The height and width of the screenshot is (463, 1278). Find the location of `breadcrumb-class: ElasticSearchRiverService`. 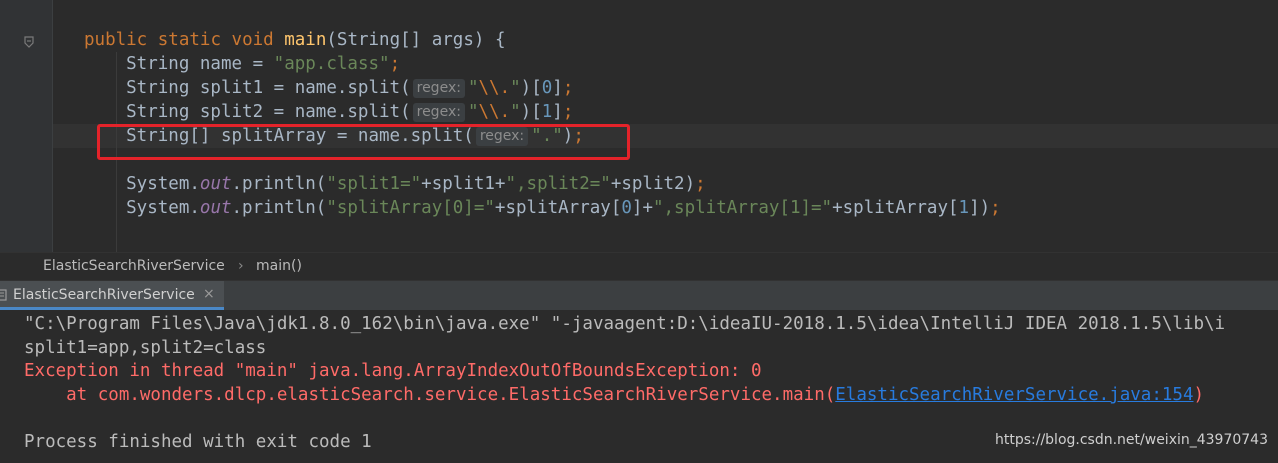

breadcrumb-class: ElasticSearchRiverService is located at coordinates (134, 266).